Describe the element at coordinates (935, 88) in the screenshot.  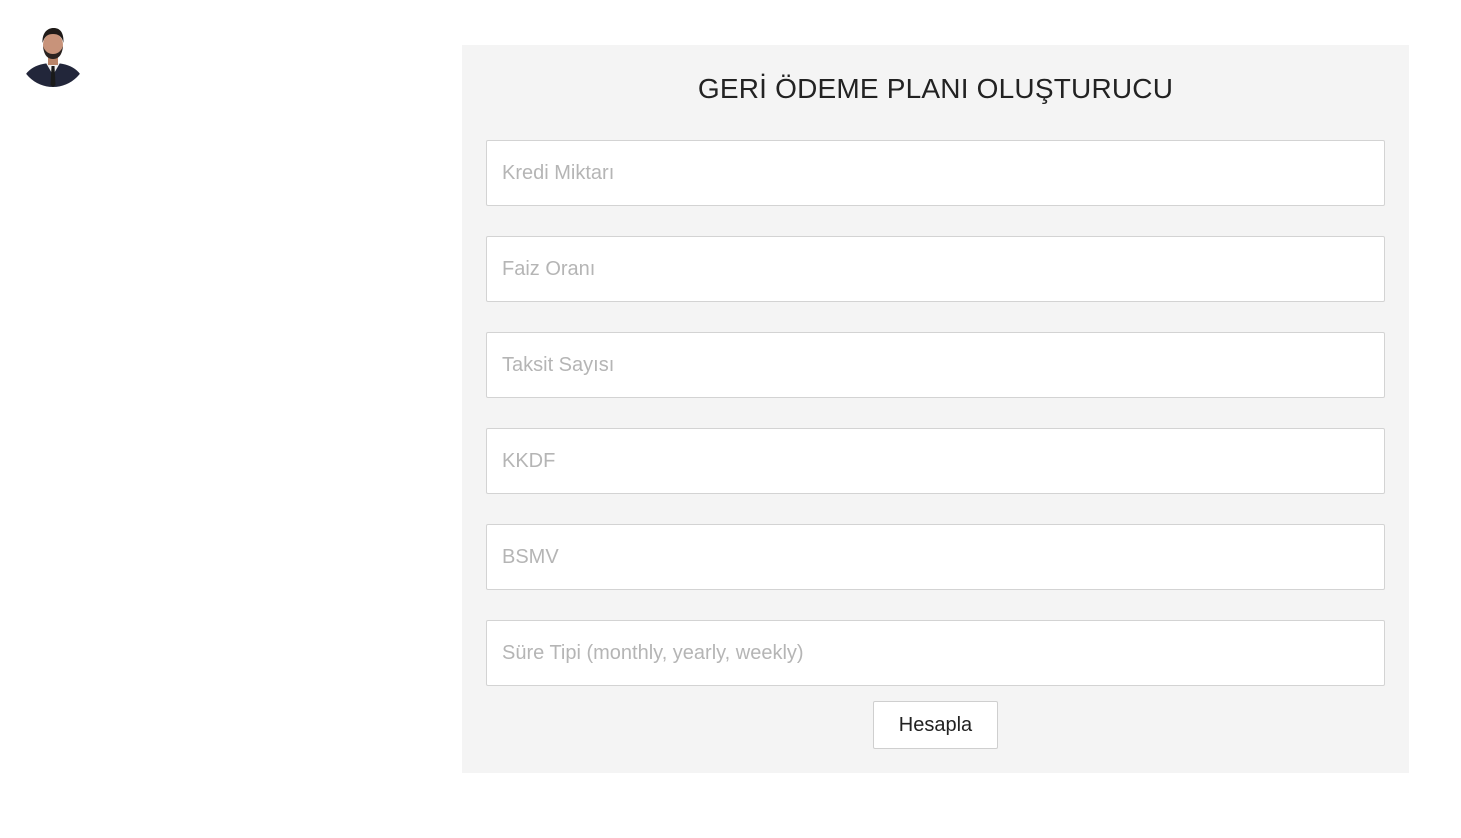
I see `page-title: GERİ ÖDEME PLANI OLUŞTURUCU` at that location.